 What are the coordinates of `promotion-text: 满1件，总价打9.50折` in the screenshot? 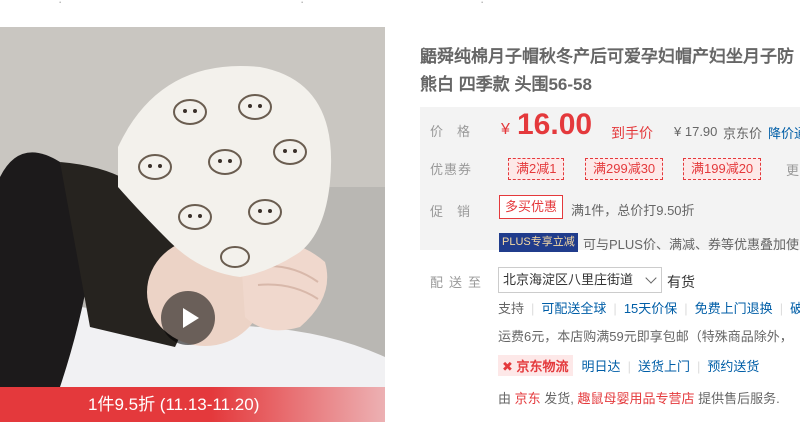 It's located at (633, 210).